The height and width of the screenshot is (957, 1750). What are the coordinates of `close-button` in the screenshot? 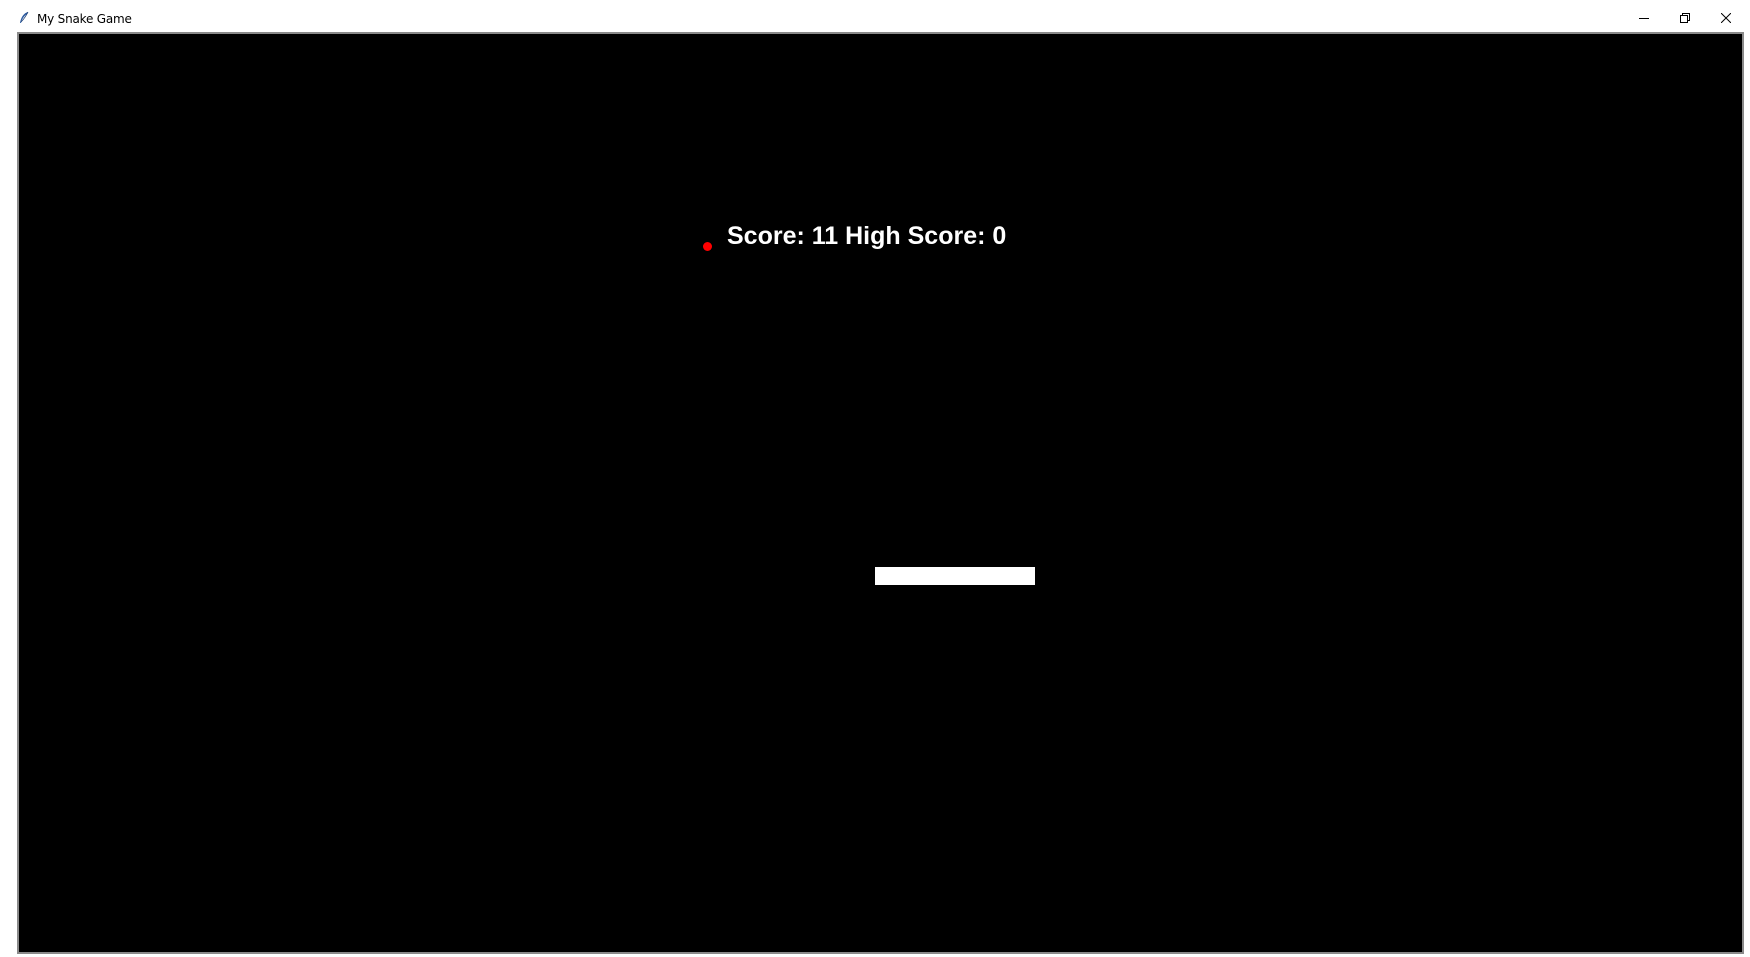 It's located at (1726, 18).